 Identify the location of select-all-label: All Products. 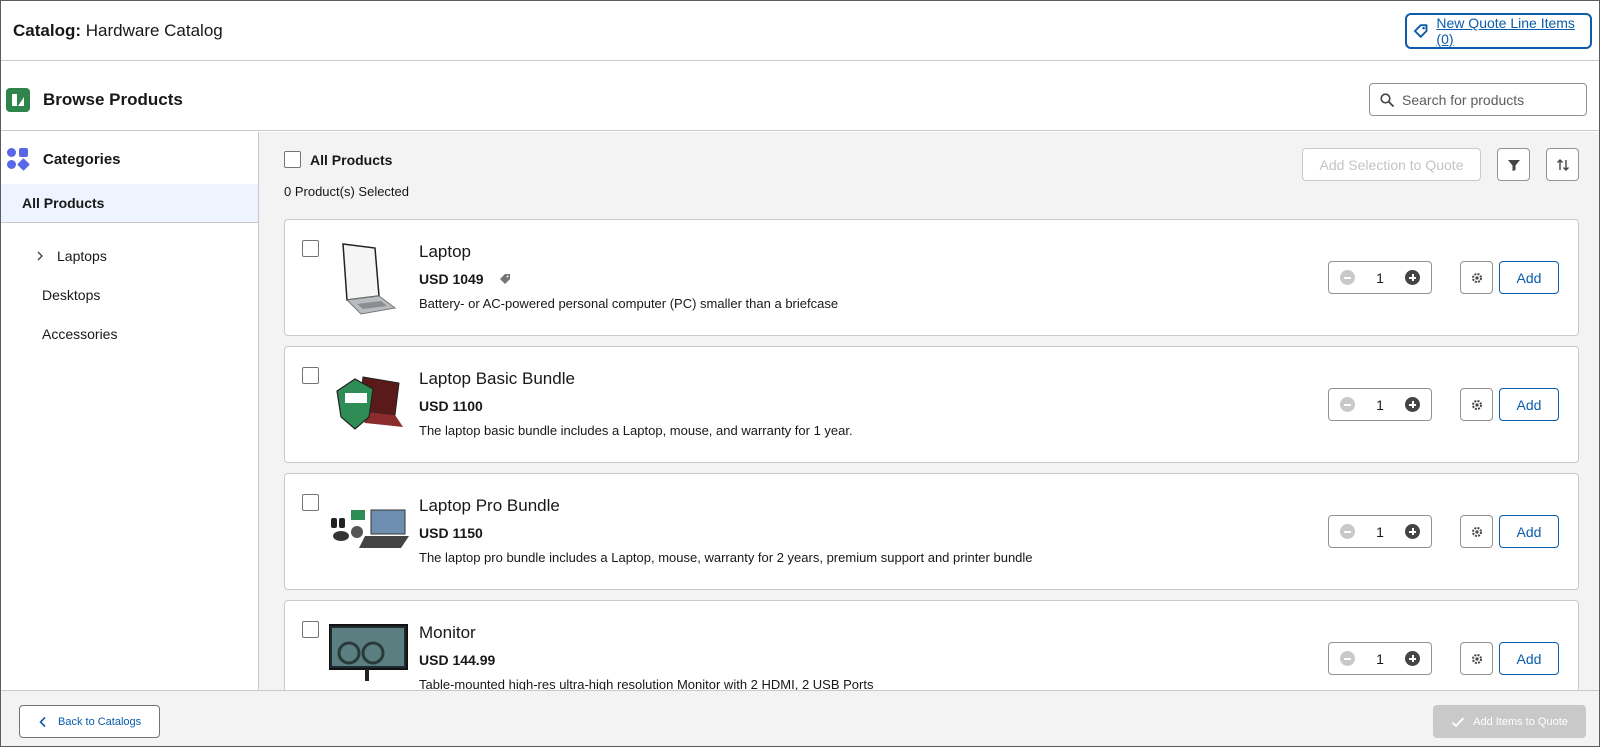
(351, 159).